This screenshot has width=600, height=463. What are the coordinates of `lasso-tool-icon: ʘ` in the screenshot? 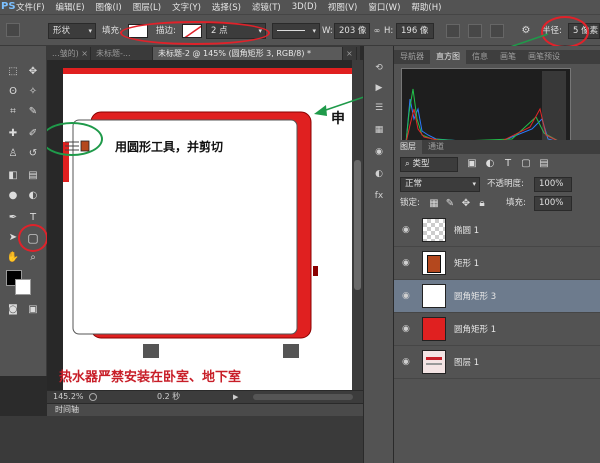 It's located at (13, 92).